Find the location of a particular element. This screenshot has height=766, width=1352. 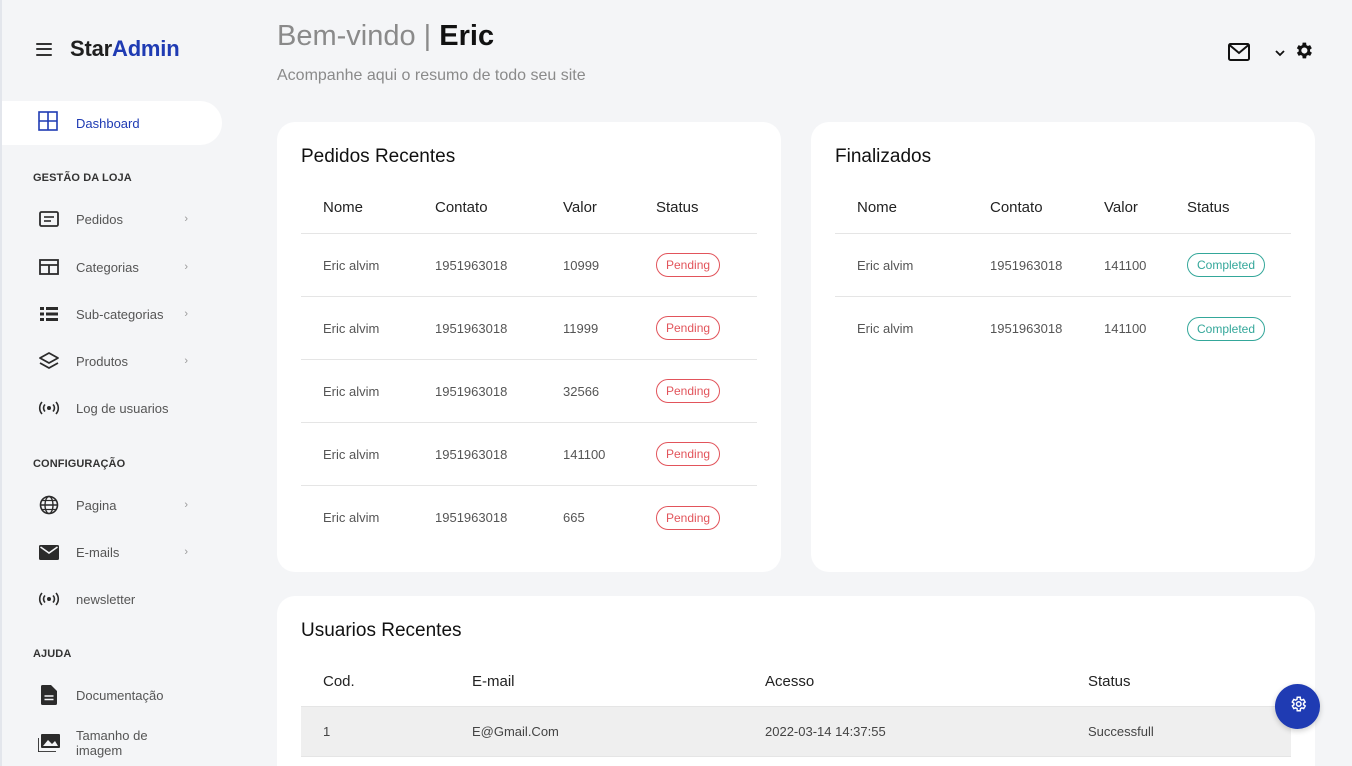

sidebar-item-pagina: Pagina › is located at coordinates (113, 505).